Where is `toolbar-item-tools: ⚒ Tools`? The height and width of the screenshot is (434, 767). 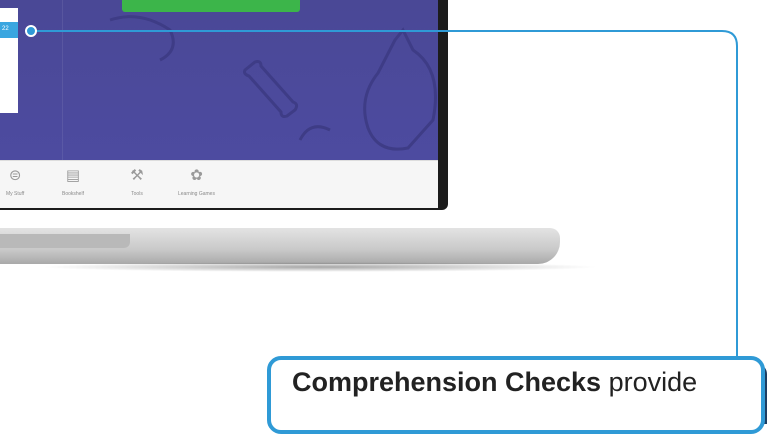 toolbar-item-tools: ⚒ Tools is located at coordinates (137, 182).